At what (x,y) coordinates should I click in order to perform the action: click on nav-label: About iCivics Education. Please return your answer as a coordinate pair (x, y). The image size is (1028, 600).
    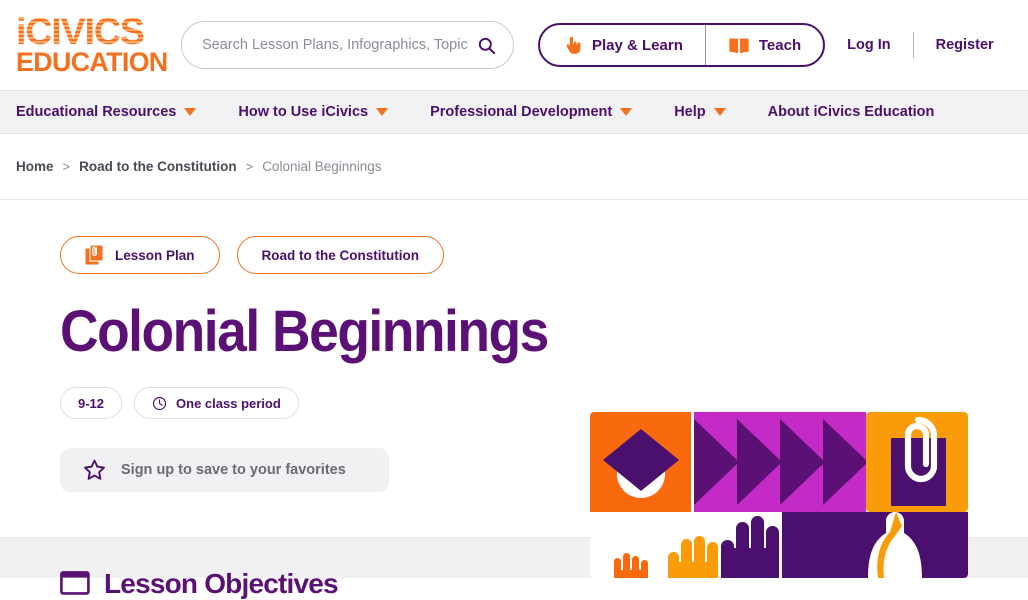
    Looking at the image, I should click on (851, 112).